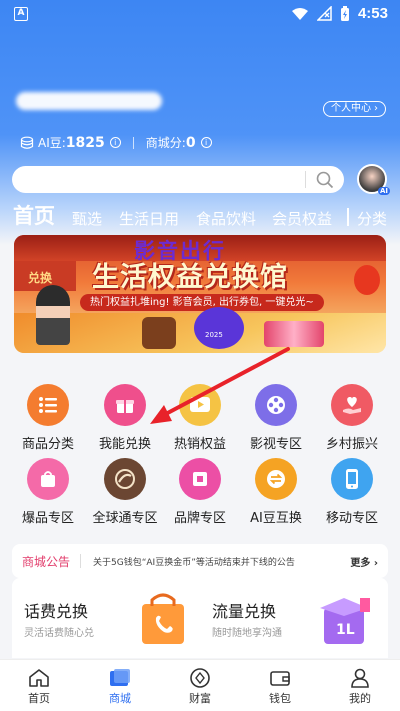 This screenshot has width=400, height=711. Describe the element at coordinates (214, 335) in the screenshot. I see `mascot-year: 2025` at that location.